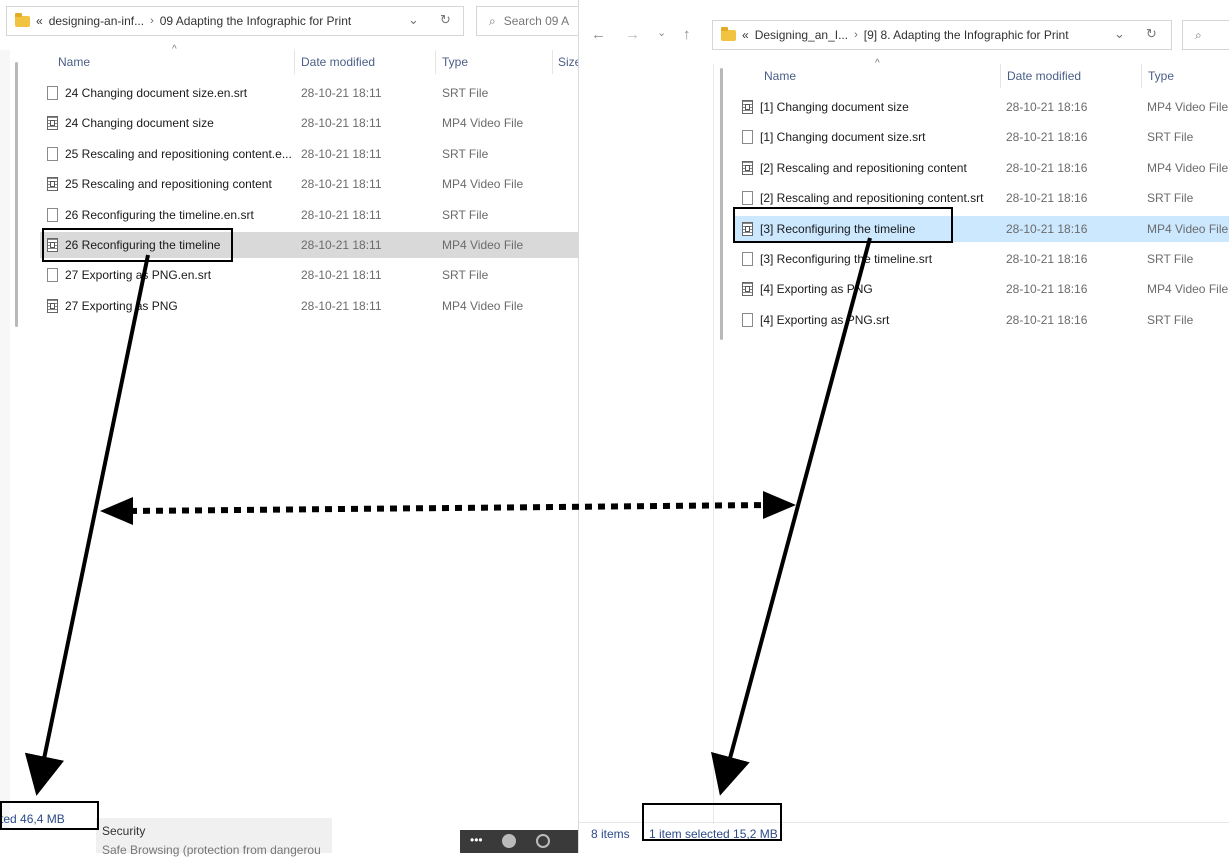  What do you see at coordinates (116, 511) in the screenshot?
I see `arrowhead-left` at bounding box center [116, 511].